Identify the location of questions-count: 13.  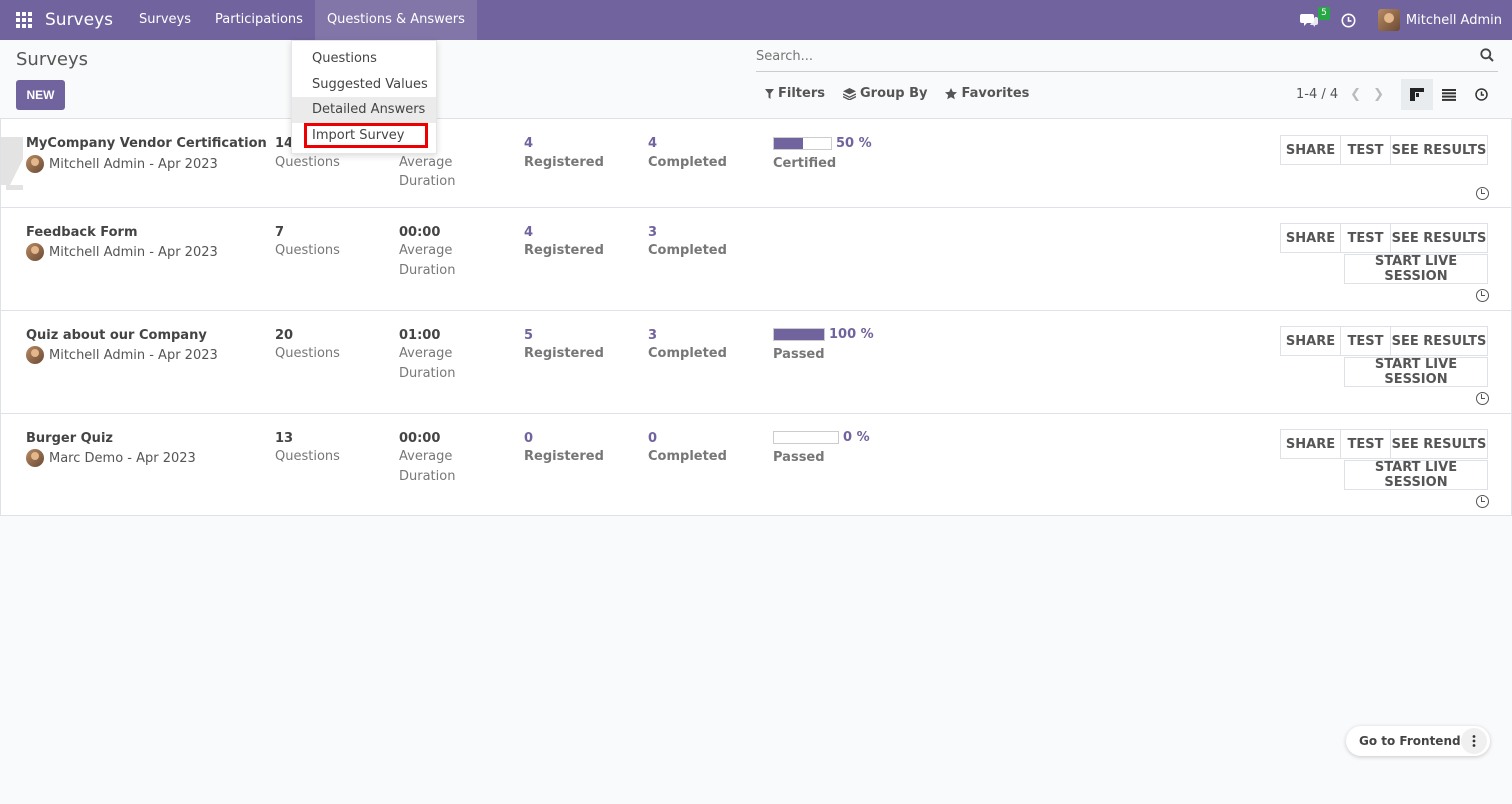
(284, 438).